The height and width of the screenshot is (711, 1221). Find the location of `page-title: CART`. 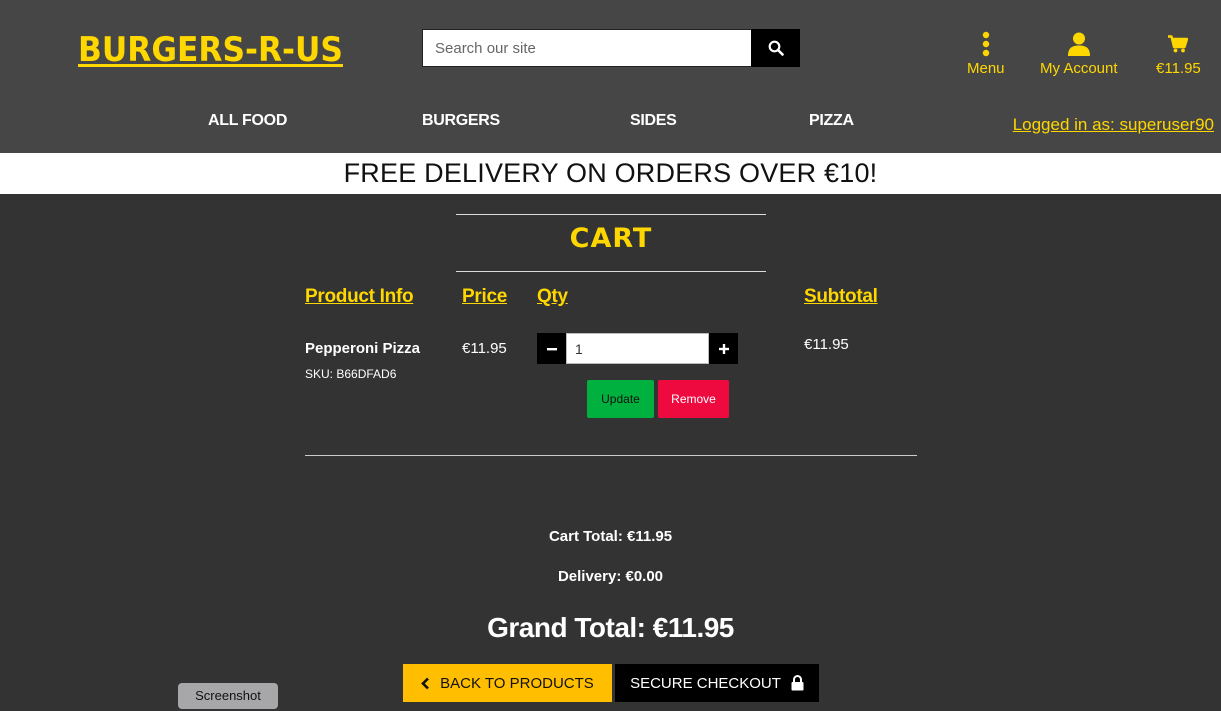

page-title: CART is located at coordinates (611, 238).